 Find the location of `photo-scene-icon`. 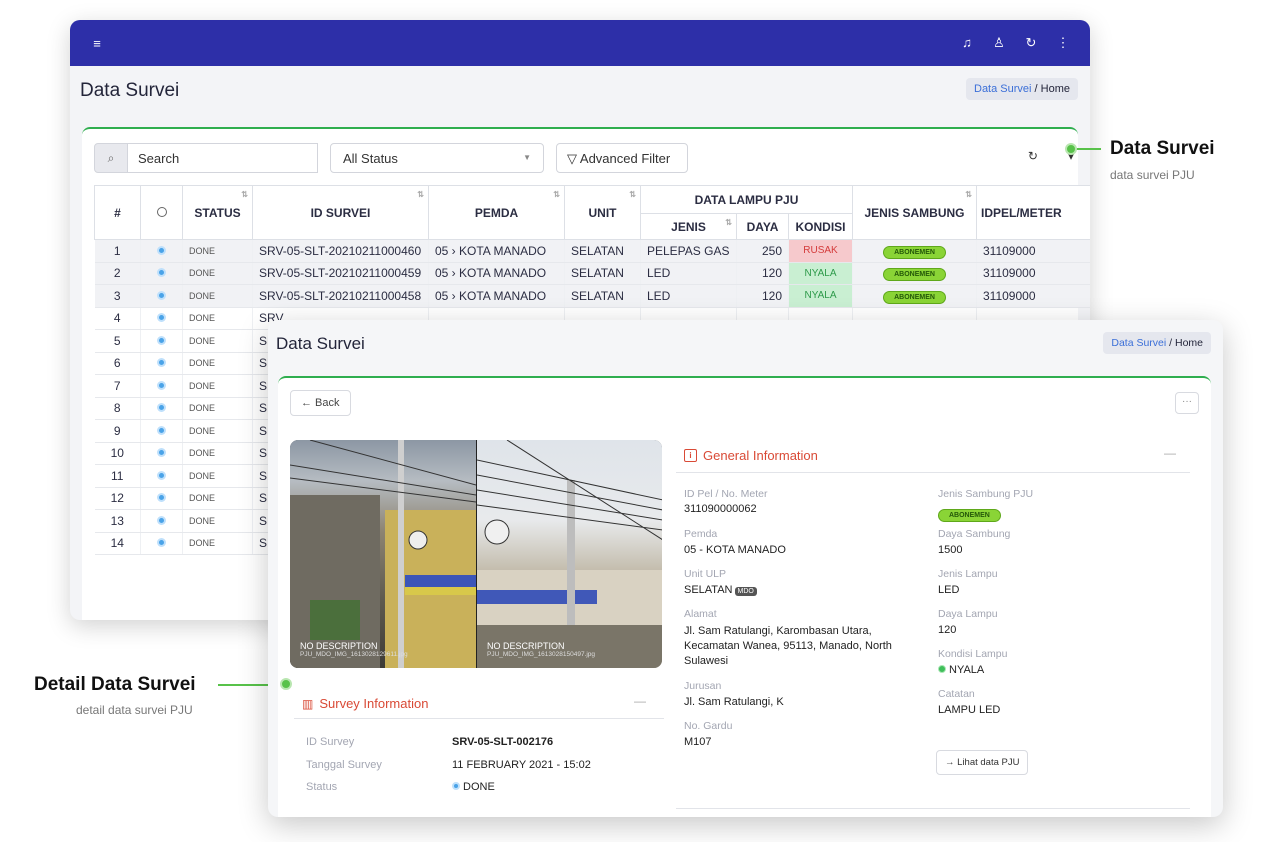

photo-scene-icon is located at coordinates (383, 554).